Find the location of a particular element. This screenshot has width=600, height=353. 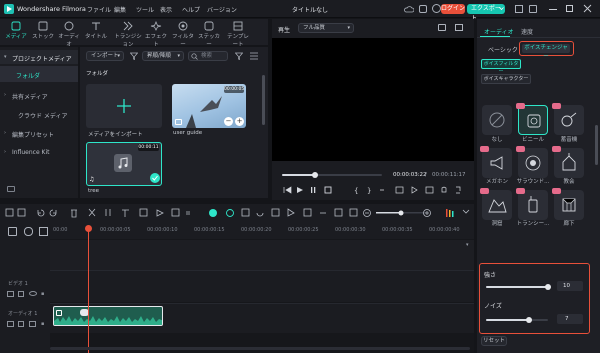

split-icon is located at coordinates (92, 212).